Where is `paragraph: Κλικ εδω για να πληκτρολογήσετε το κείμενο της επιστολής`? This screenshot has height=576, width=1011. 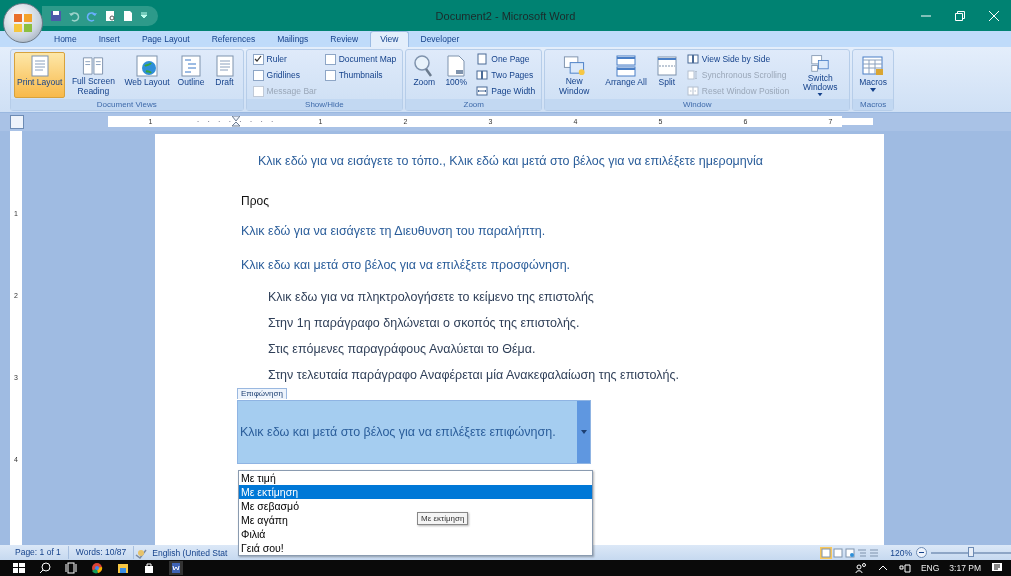 paragraph: Κλικ εδω για να πληκτρολογήσετε το κείμενο της επιστολής is located at coordinates (431, 297).